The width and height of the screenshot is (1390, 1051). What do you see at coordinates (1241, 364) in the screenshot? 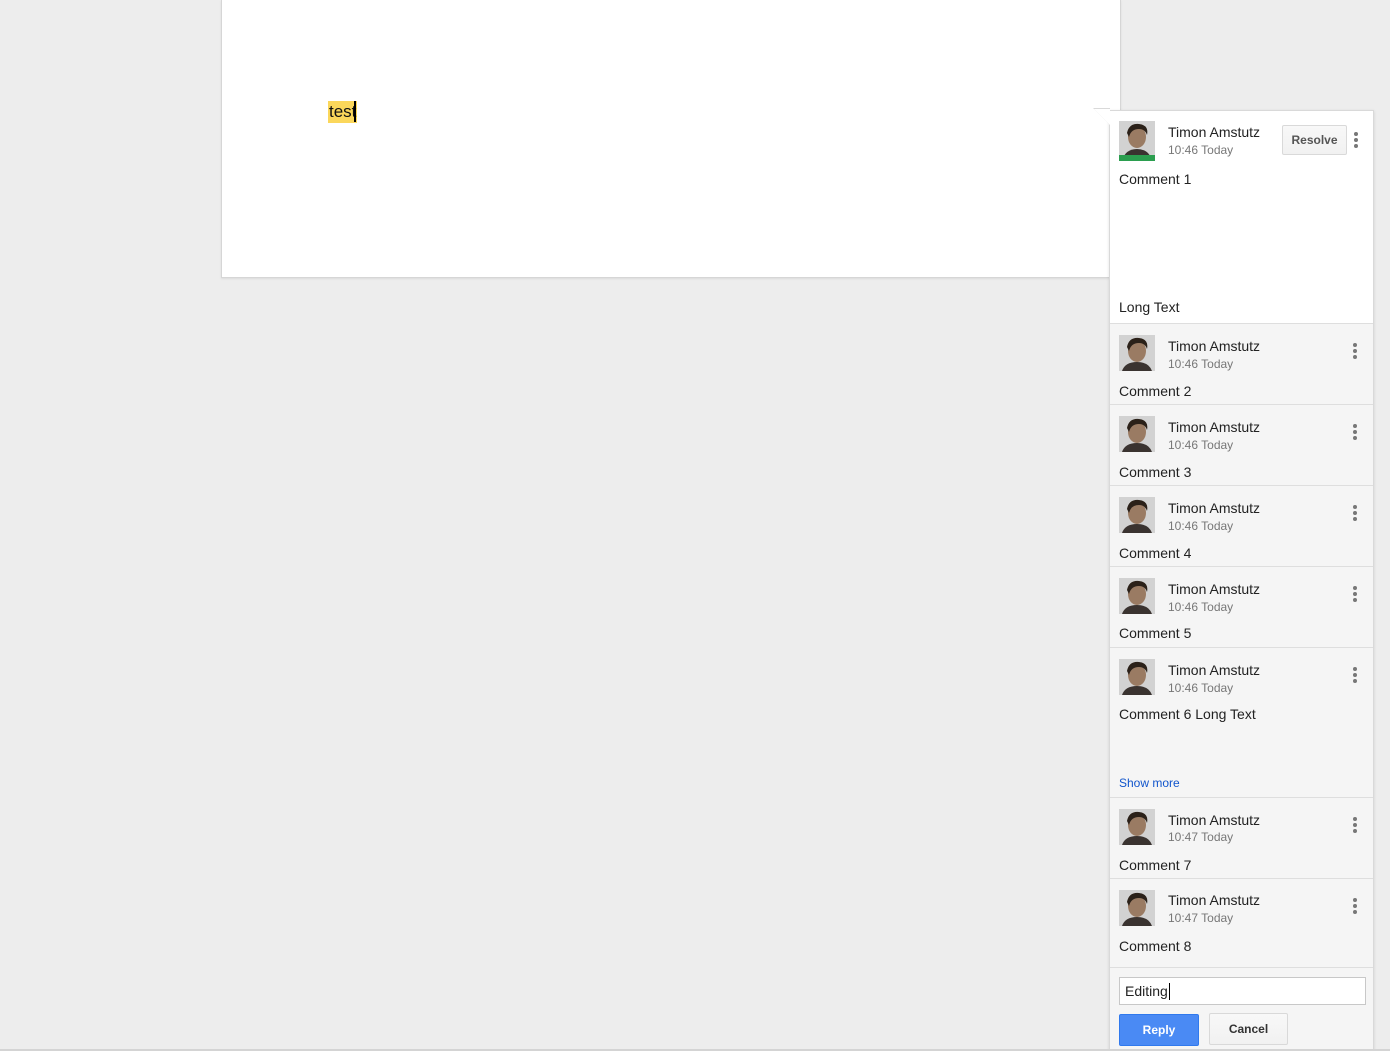
I see `comment-item: Timon Amstutz 10:46 Today Comment 2` at bounding box center [1241, 364].